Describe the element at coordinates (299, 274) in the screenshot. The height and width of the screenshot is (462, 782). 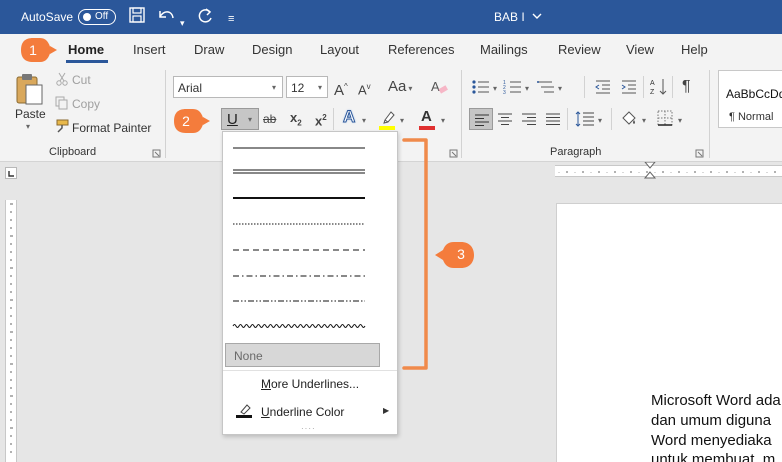
I see `underline-style-dash-dot` at that location.